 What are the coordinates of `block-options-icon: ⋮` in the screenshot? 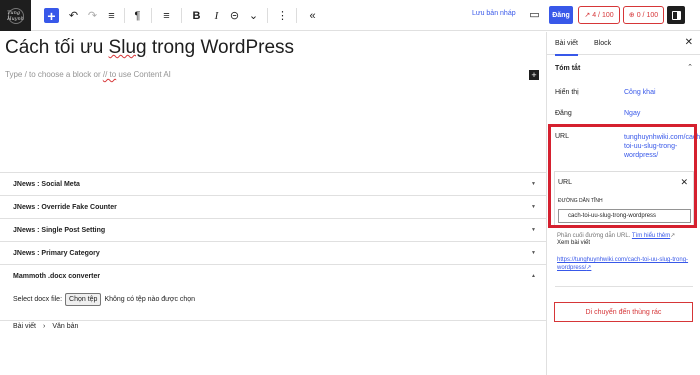 It's located at (282, 15).